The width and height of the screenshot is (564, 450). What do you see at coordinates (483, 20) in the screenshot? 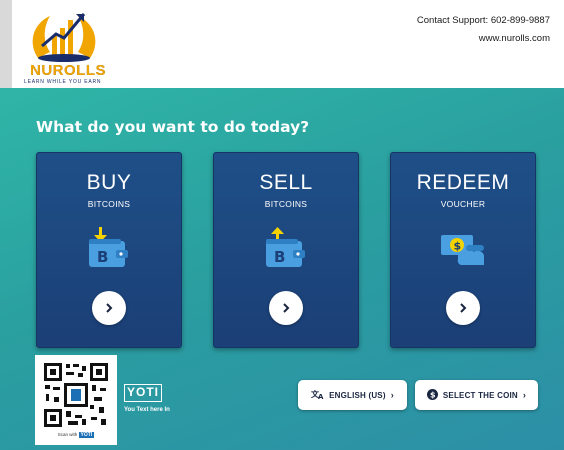
I see `support-phone: Contact Support: 602-899-9887` at bounding box center [483, 20].